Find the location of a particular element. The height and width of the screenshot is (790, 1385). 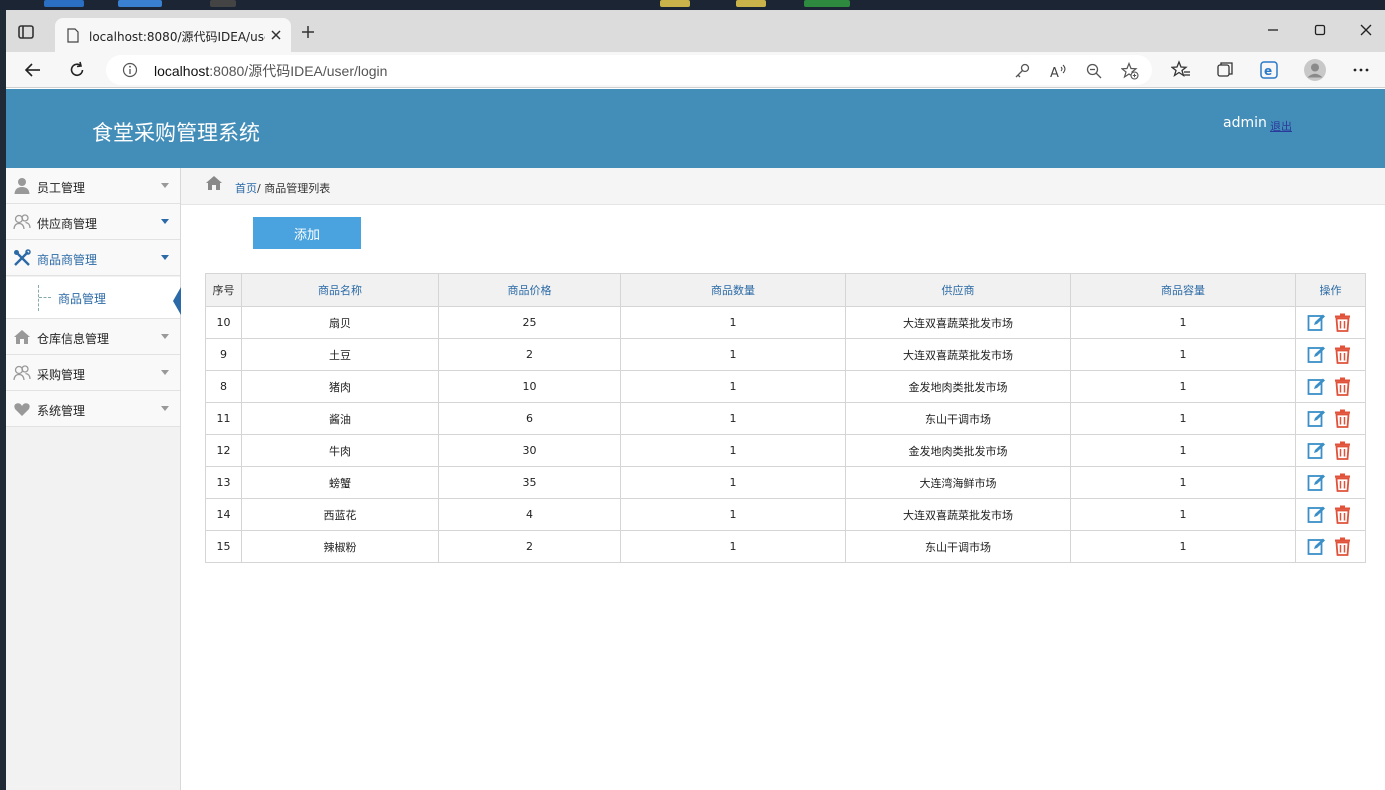

tab-bar: localhost:8080/源代码IDEA/user/ is located at coordinates (695, 31).